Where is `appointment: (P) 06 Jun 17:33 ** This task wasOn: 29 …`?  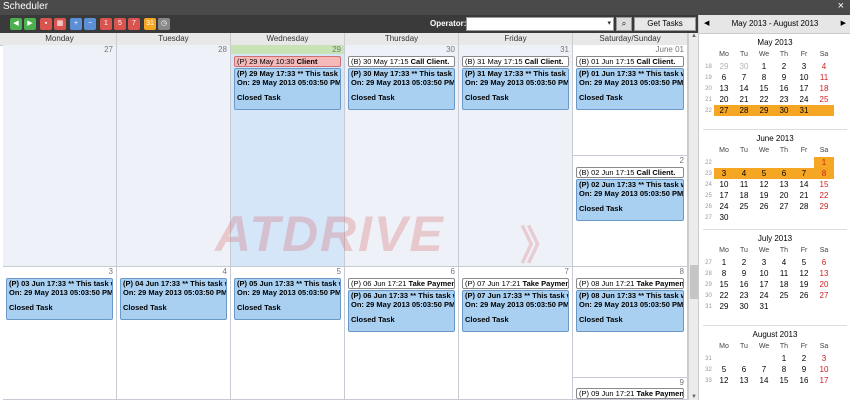
appointment: (P) 06 Jun 17:33 ** This task wasOn: 29 … is located at coordinates (401, 311).